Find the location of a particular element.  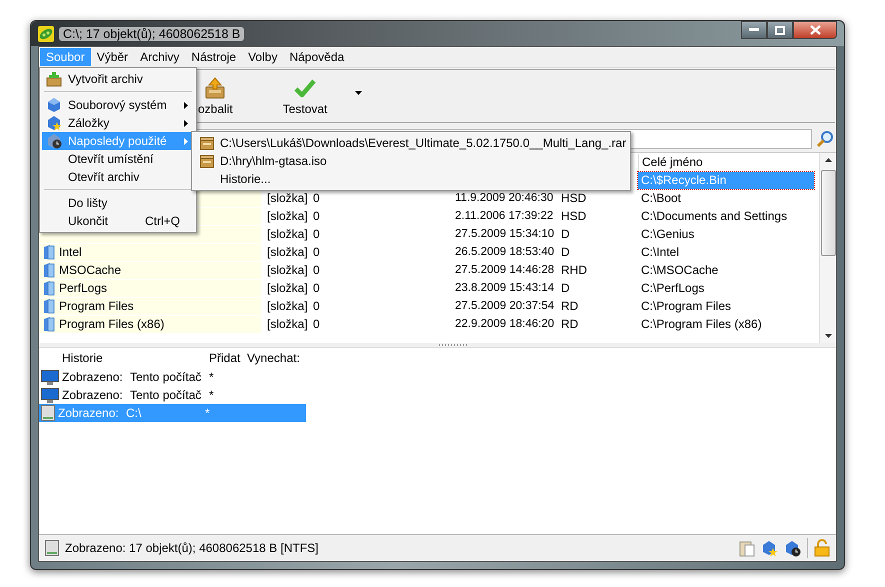

search-icon is located at coordinates (825, 139).